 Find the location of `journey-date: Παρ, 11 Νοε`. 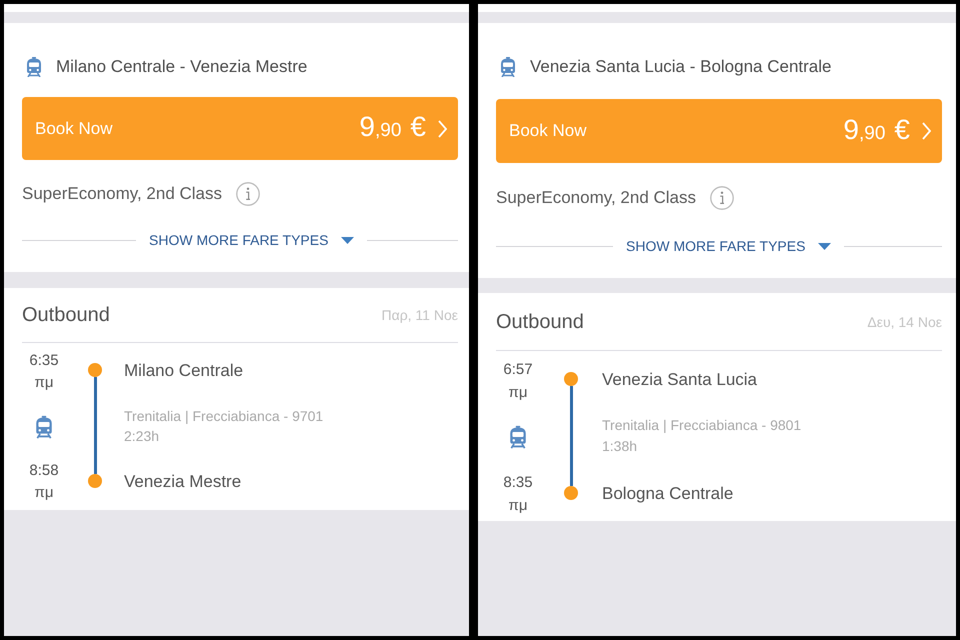

journey-date: Παρ, 11 Νοε is located at coordinates (419, 315).